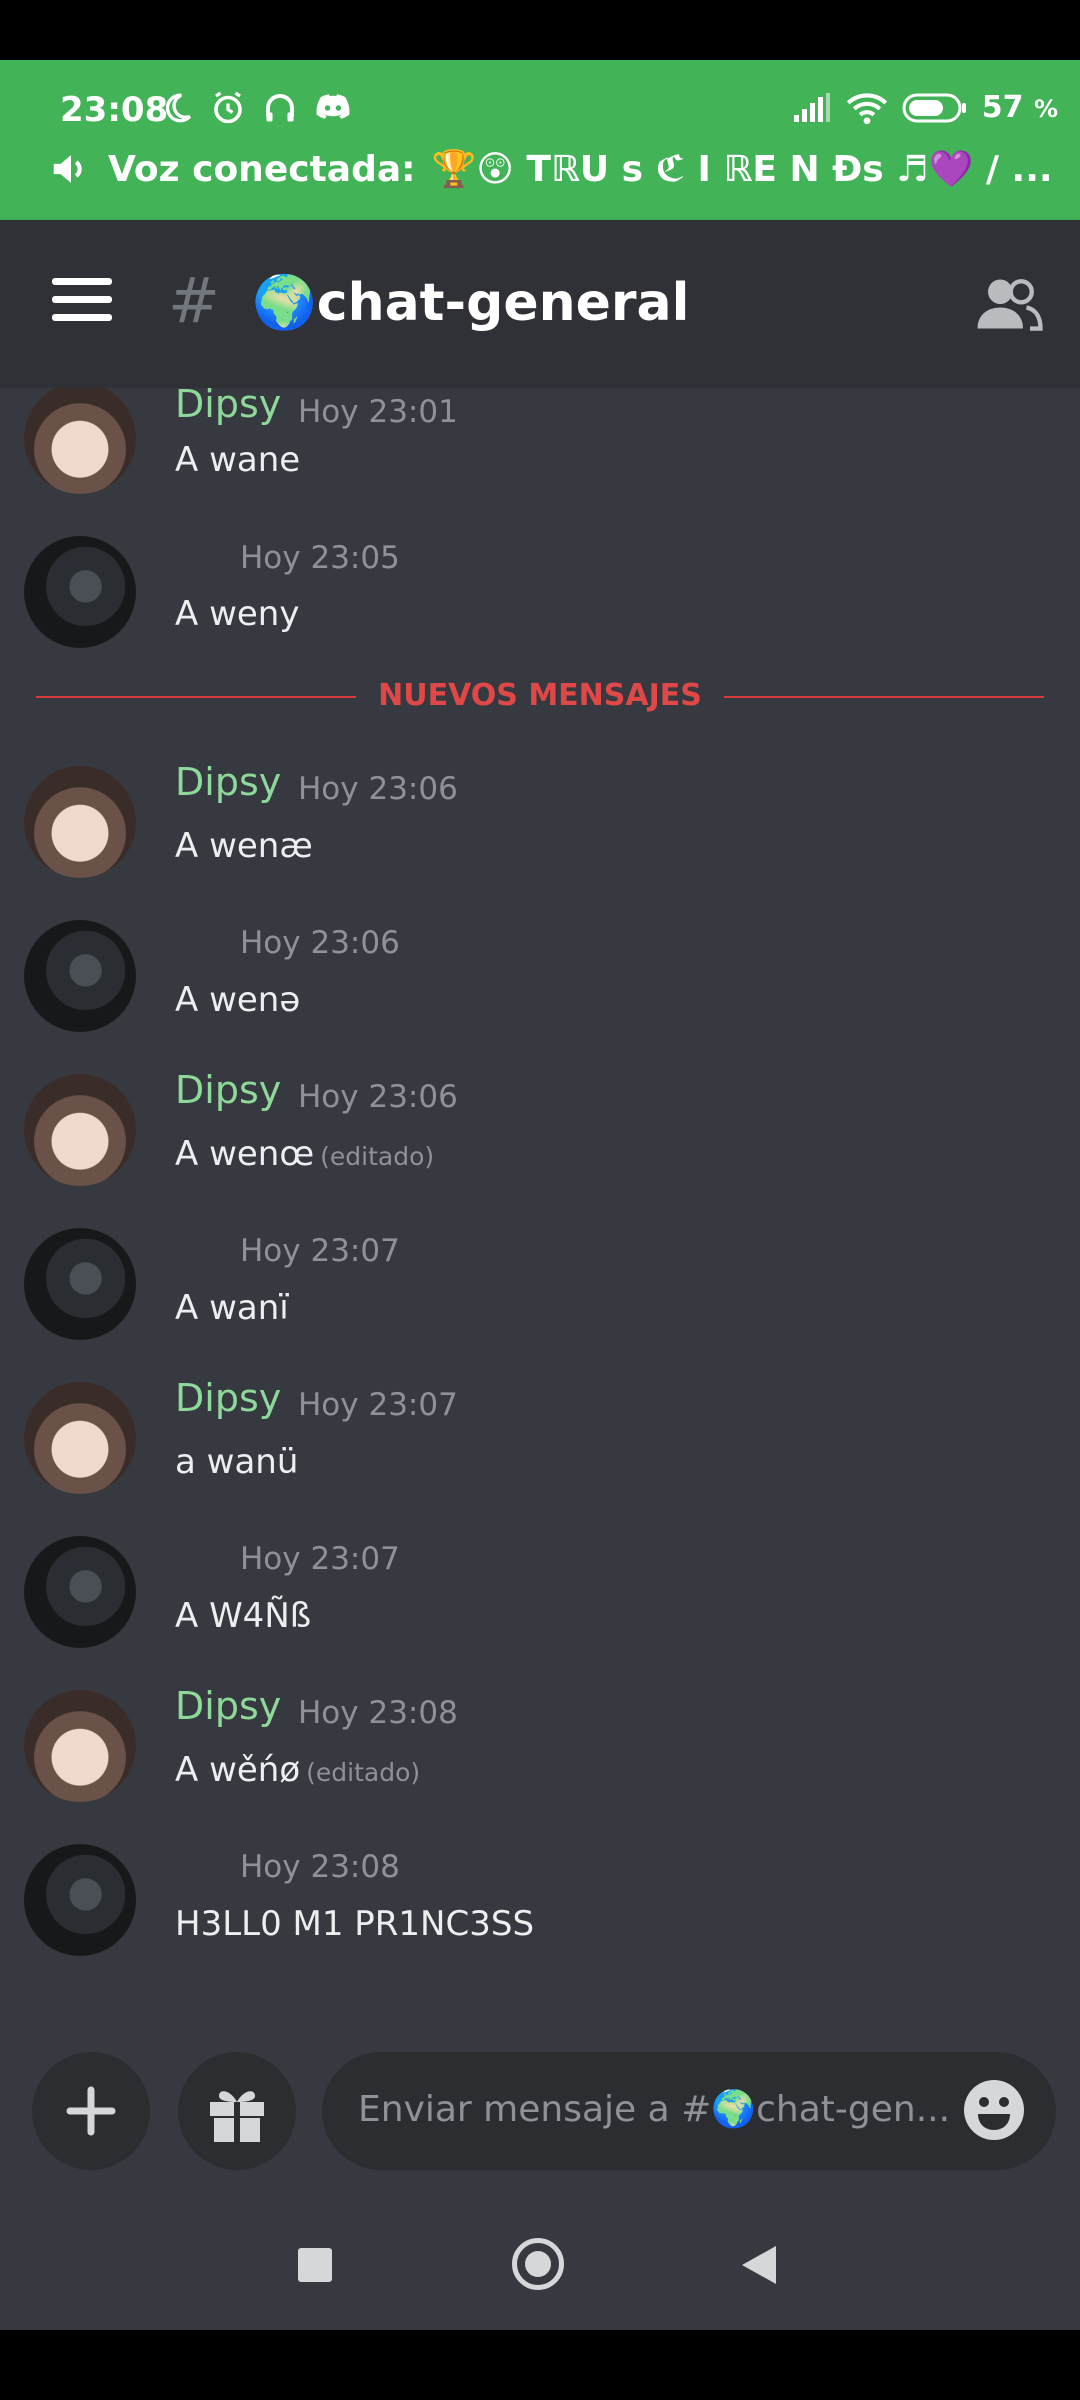 The width and height of the screenshot is (1080, 2400). Describe the element at coordinates (333, 106) in the screenshot. I see `discord-icon` at that location.